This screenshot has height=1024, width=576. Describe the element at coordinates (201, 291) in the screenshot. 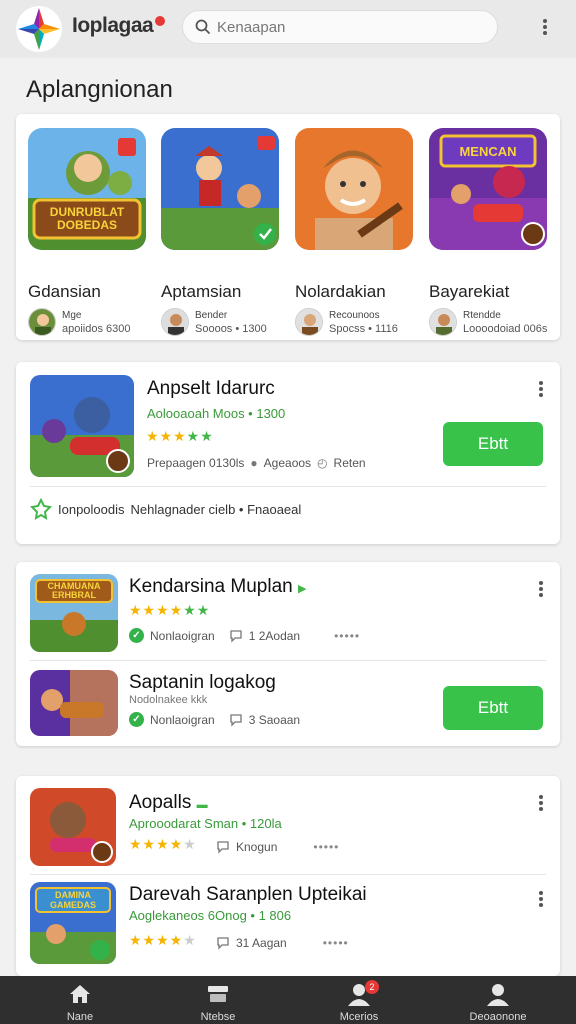

I see `game-name: Aptamsian` at that location.